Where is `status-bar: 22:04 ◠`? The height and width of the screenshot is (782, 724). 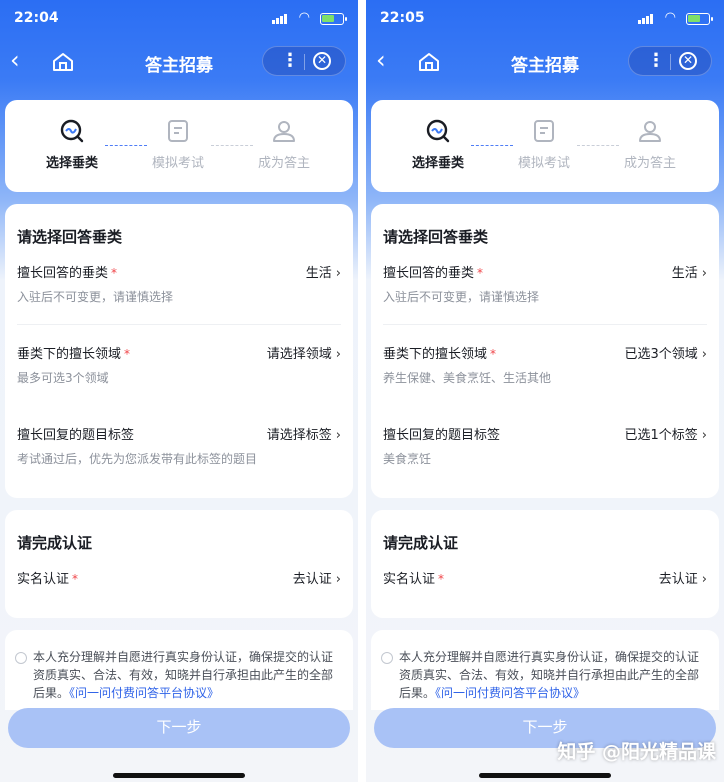 status-bar: 22:04 ◠ is located at coordinates (179, 20).